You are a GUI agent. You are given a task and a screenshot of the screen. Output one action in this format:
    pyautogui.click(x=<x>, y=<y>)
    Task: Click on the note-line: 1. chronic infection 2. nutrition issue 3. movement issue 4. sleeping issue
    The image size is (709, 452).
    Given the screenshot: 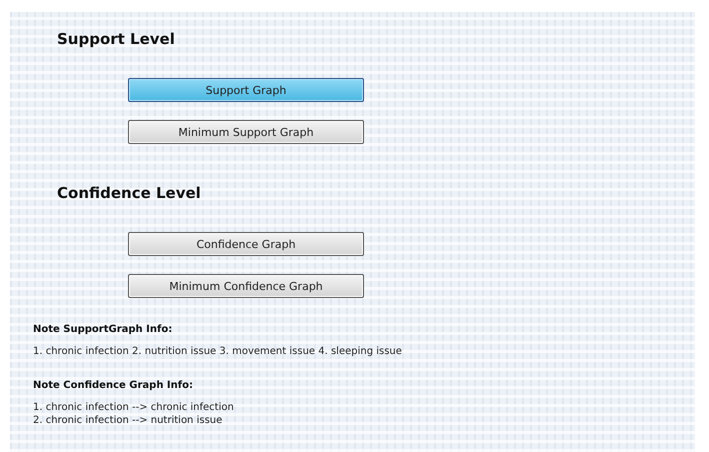 What is the action you would take?
    pyautogui.click(x=218, y=351)
    